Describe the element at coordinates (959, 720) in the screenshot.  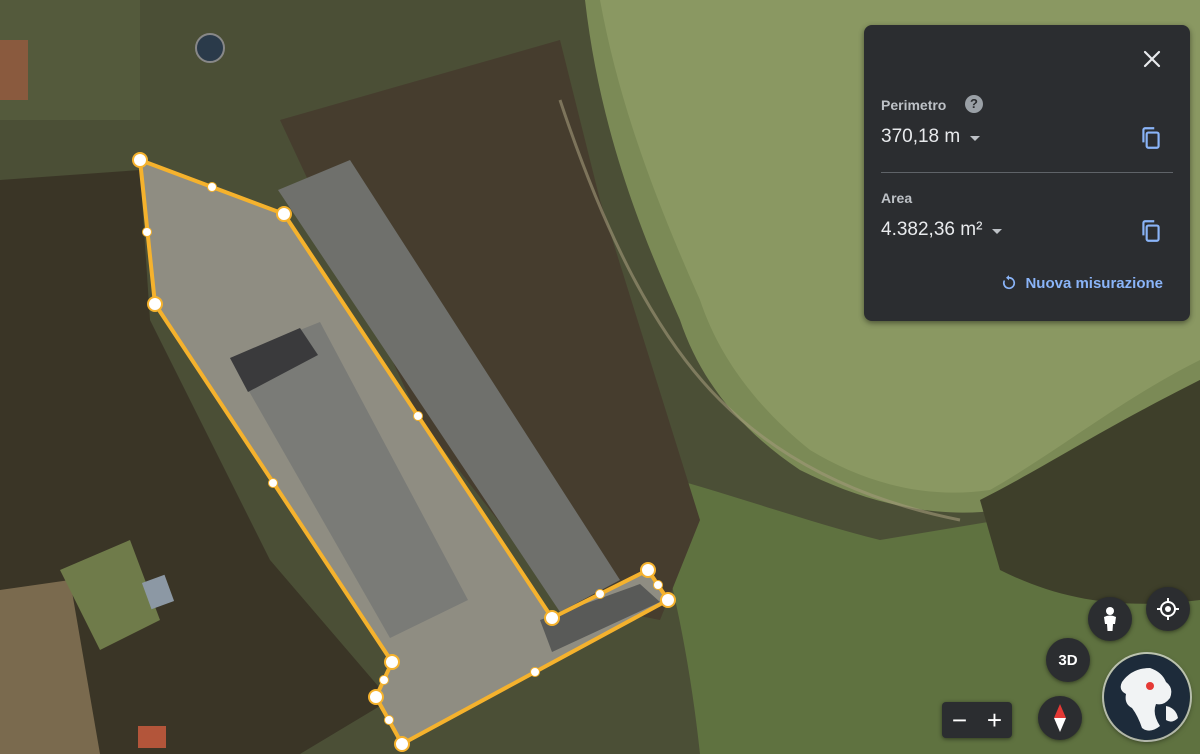
I see `zoom-out-button: −` at that location.